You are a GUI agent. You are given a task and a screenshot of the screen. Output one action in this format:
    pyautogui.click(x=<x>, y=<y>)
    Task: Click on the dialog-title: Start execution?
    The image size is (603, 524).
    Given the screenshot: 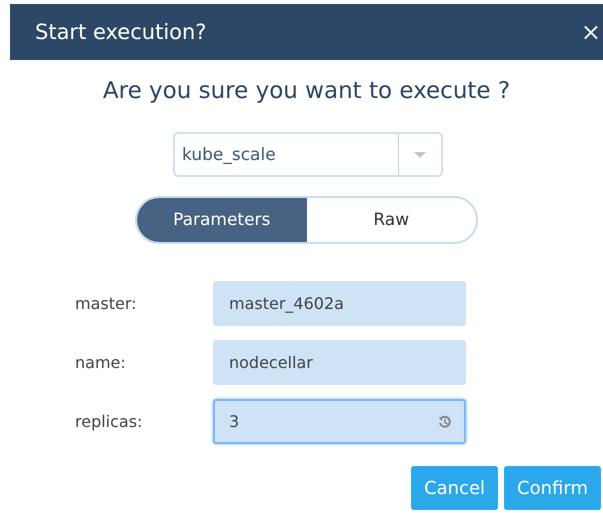 What is the action you would take?
    pyautogui.click(x=120, y=32)
    